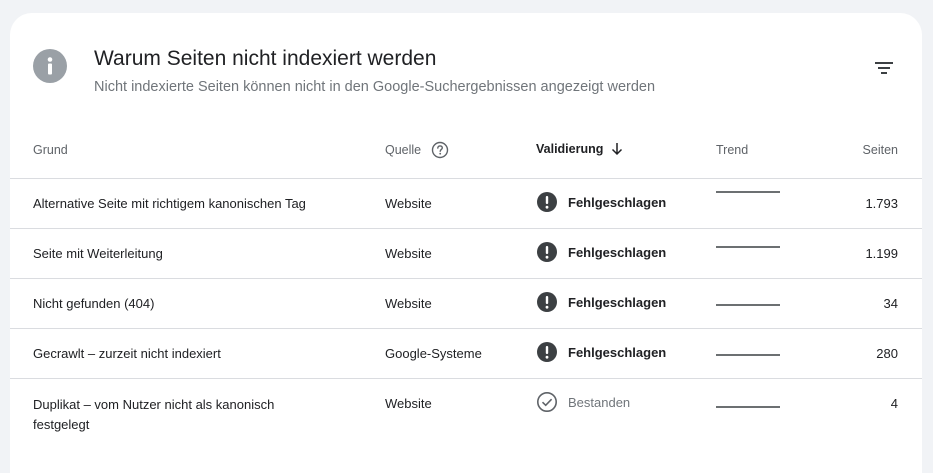 The width and height of the screenshot is (933, 473). What do you see at coordinates (732, 150) in the screenshot?
I see `column-header-trend: Trend` at bounding box center [732, 150].